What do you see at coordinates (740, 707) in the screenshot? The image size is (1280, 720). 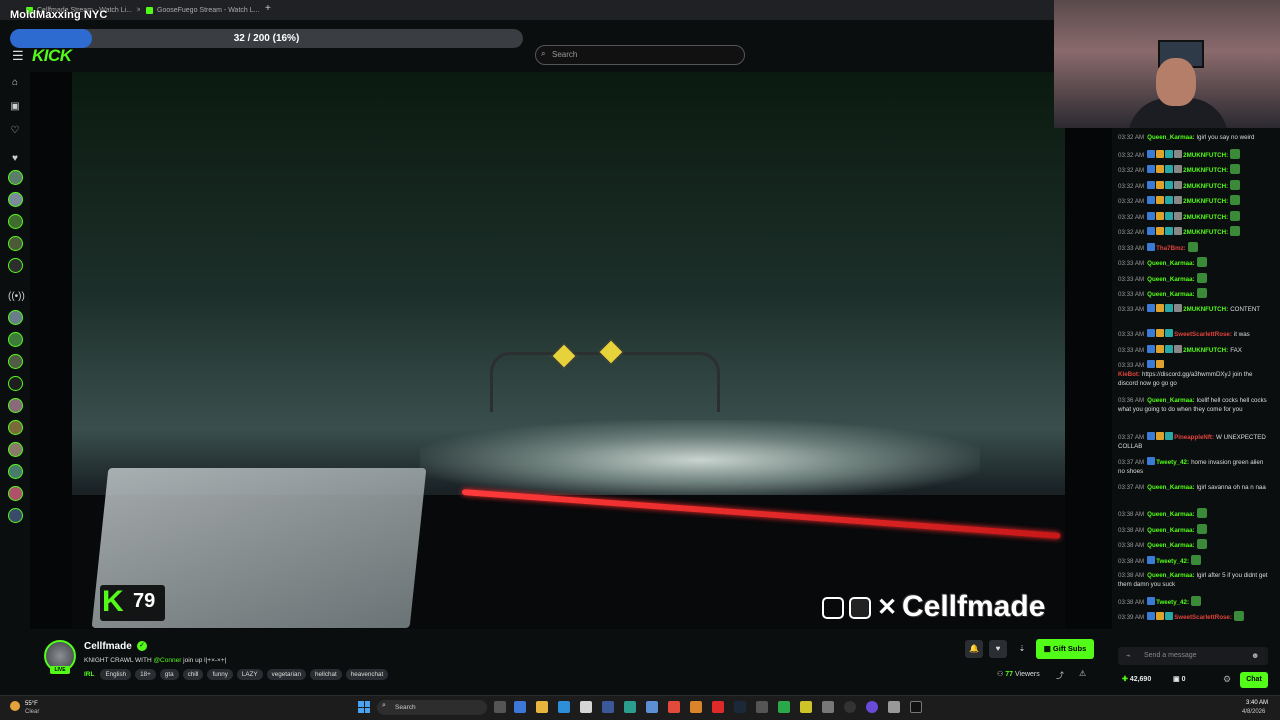 I see `steam-icon` at bounding box center [740, 707].